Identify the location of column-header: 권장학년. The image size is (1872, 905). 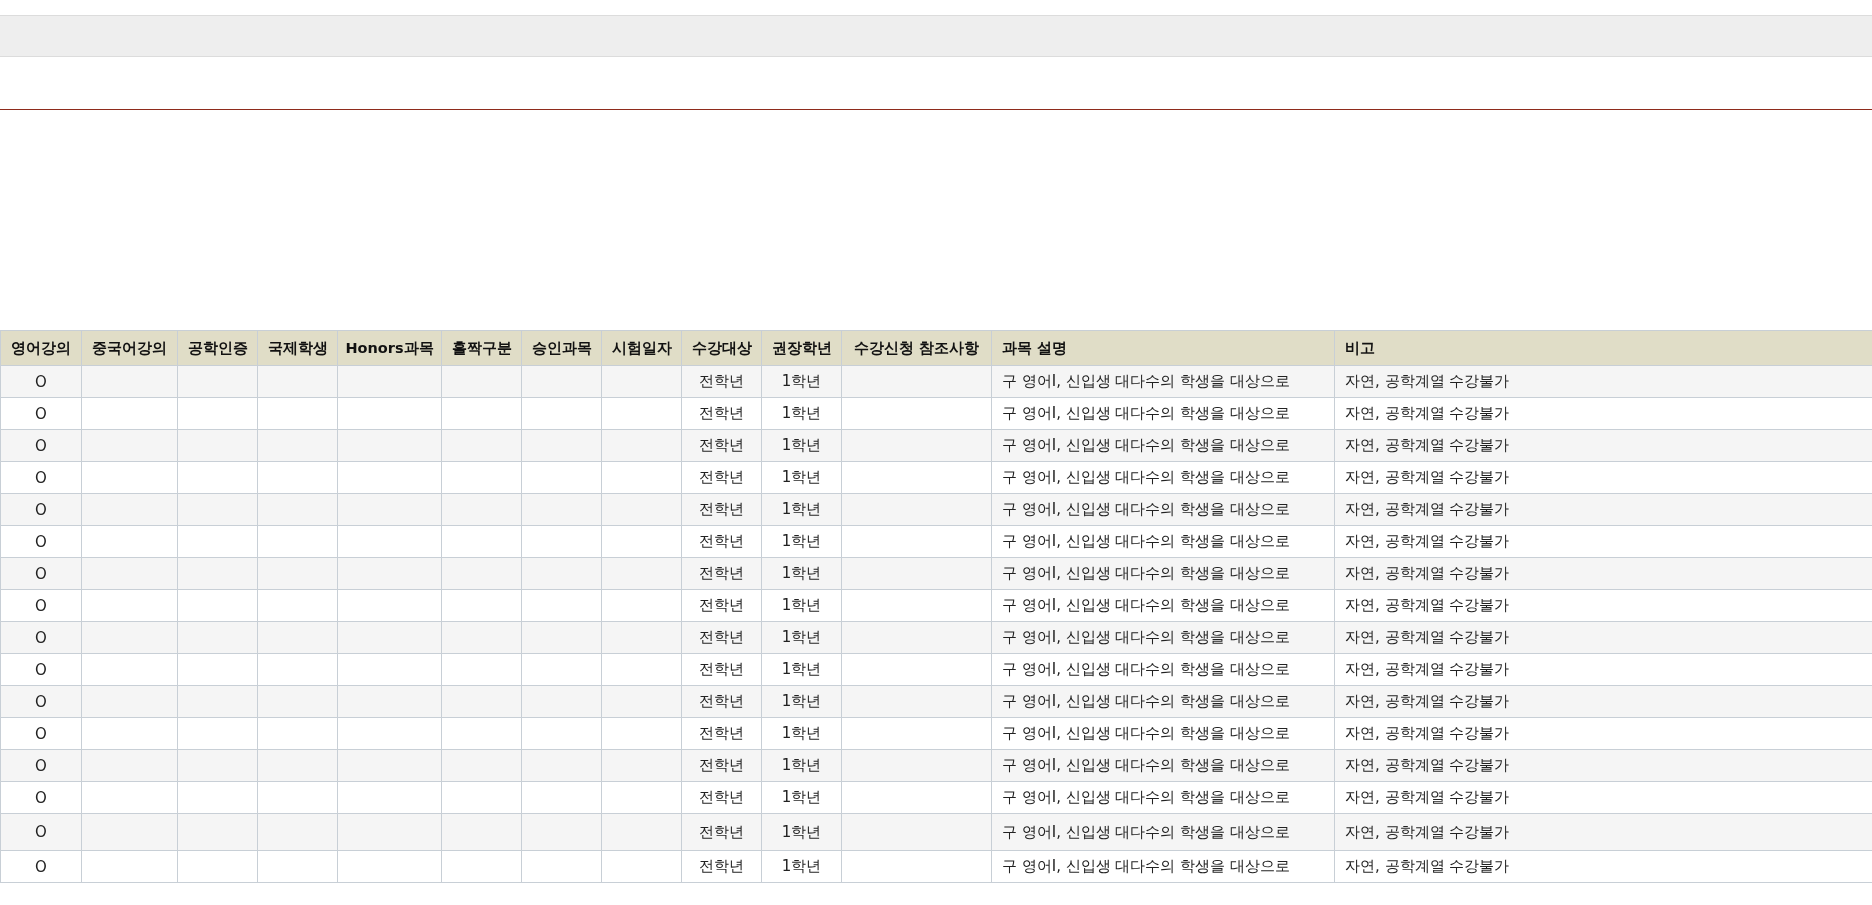
(801, 348).